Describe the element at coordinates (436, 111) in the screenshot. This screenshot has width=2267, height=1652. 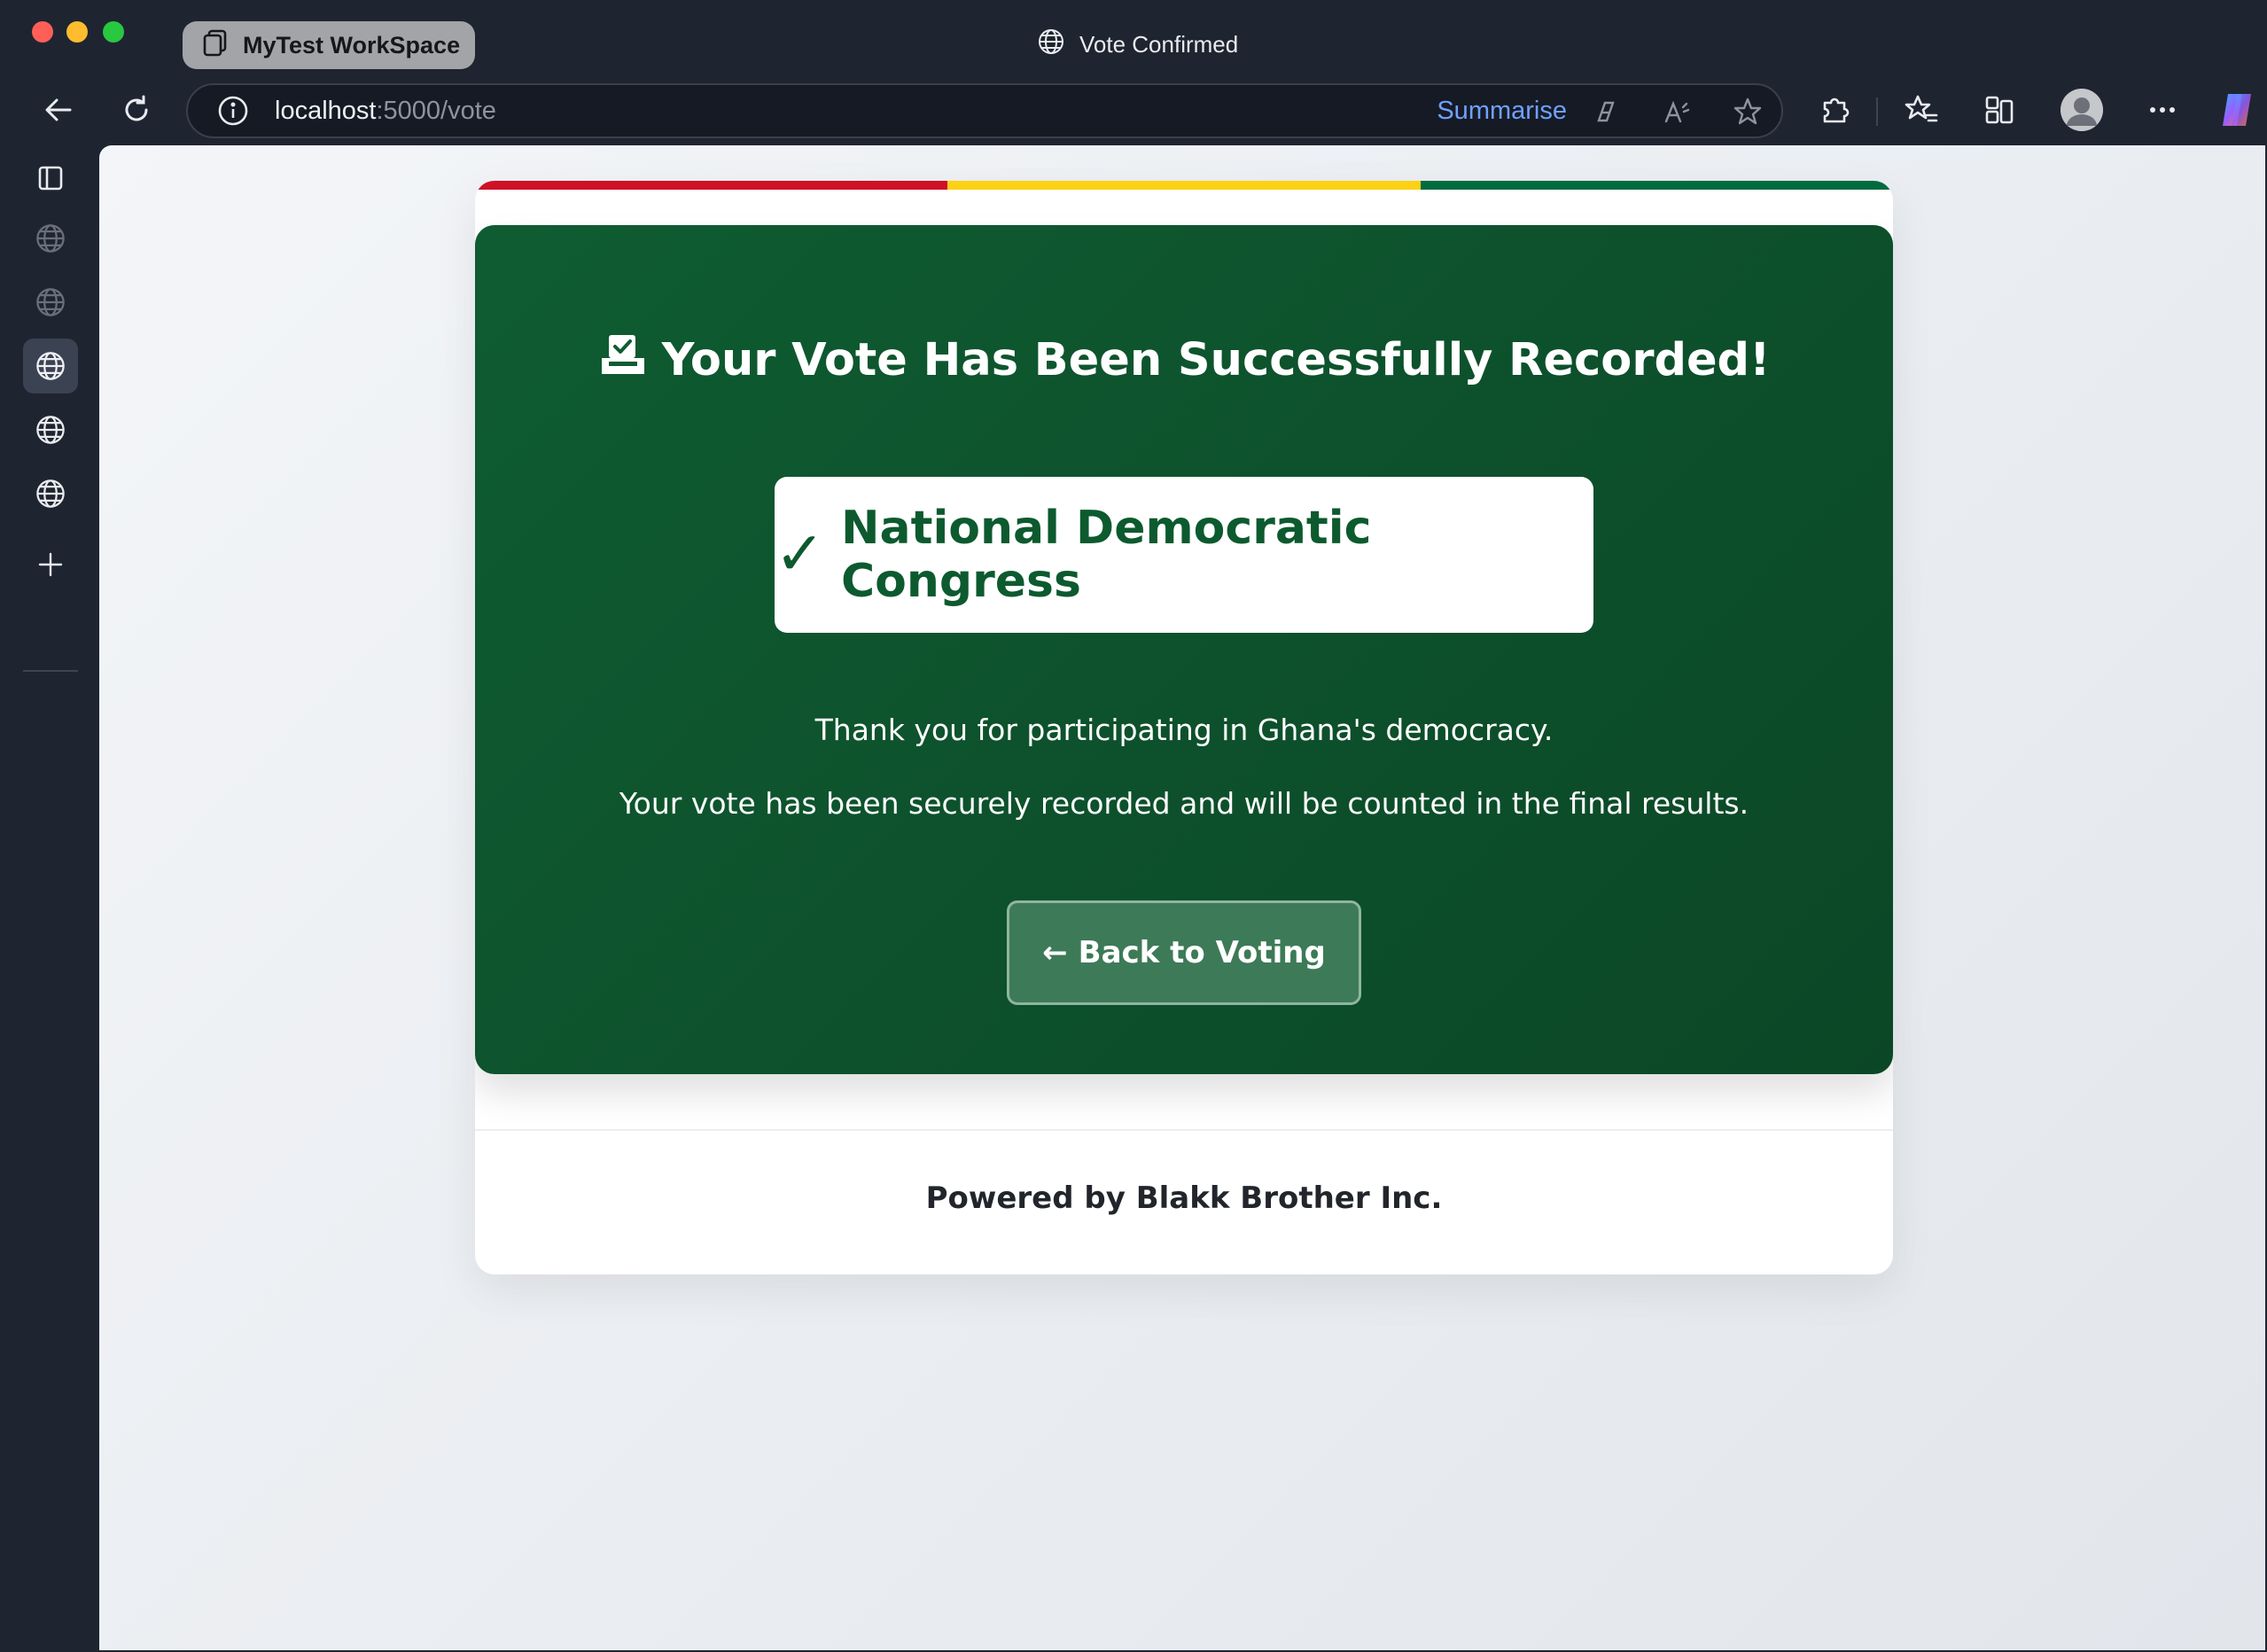
I see `address-path: :5000/vote` at that location.